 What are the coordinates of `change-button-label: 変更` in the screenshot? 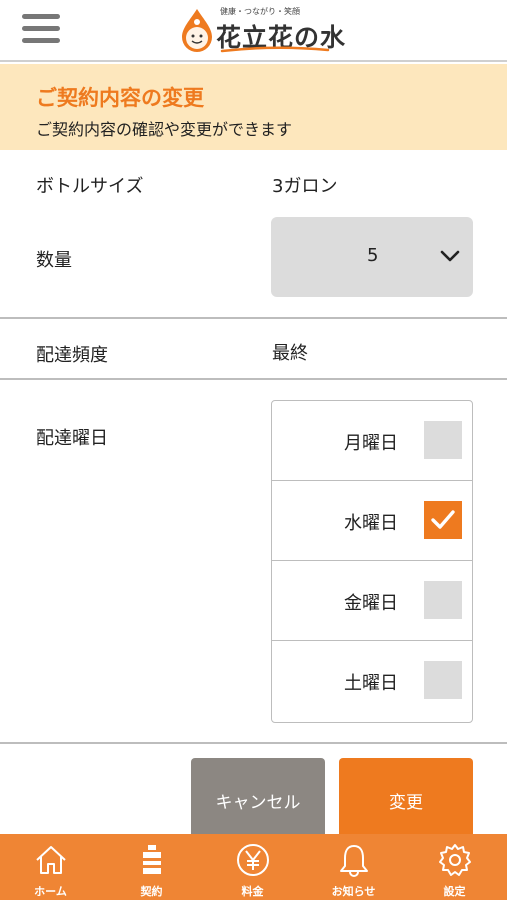 It's located at (406, 803).